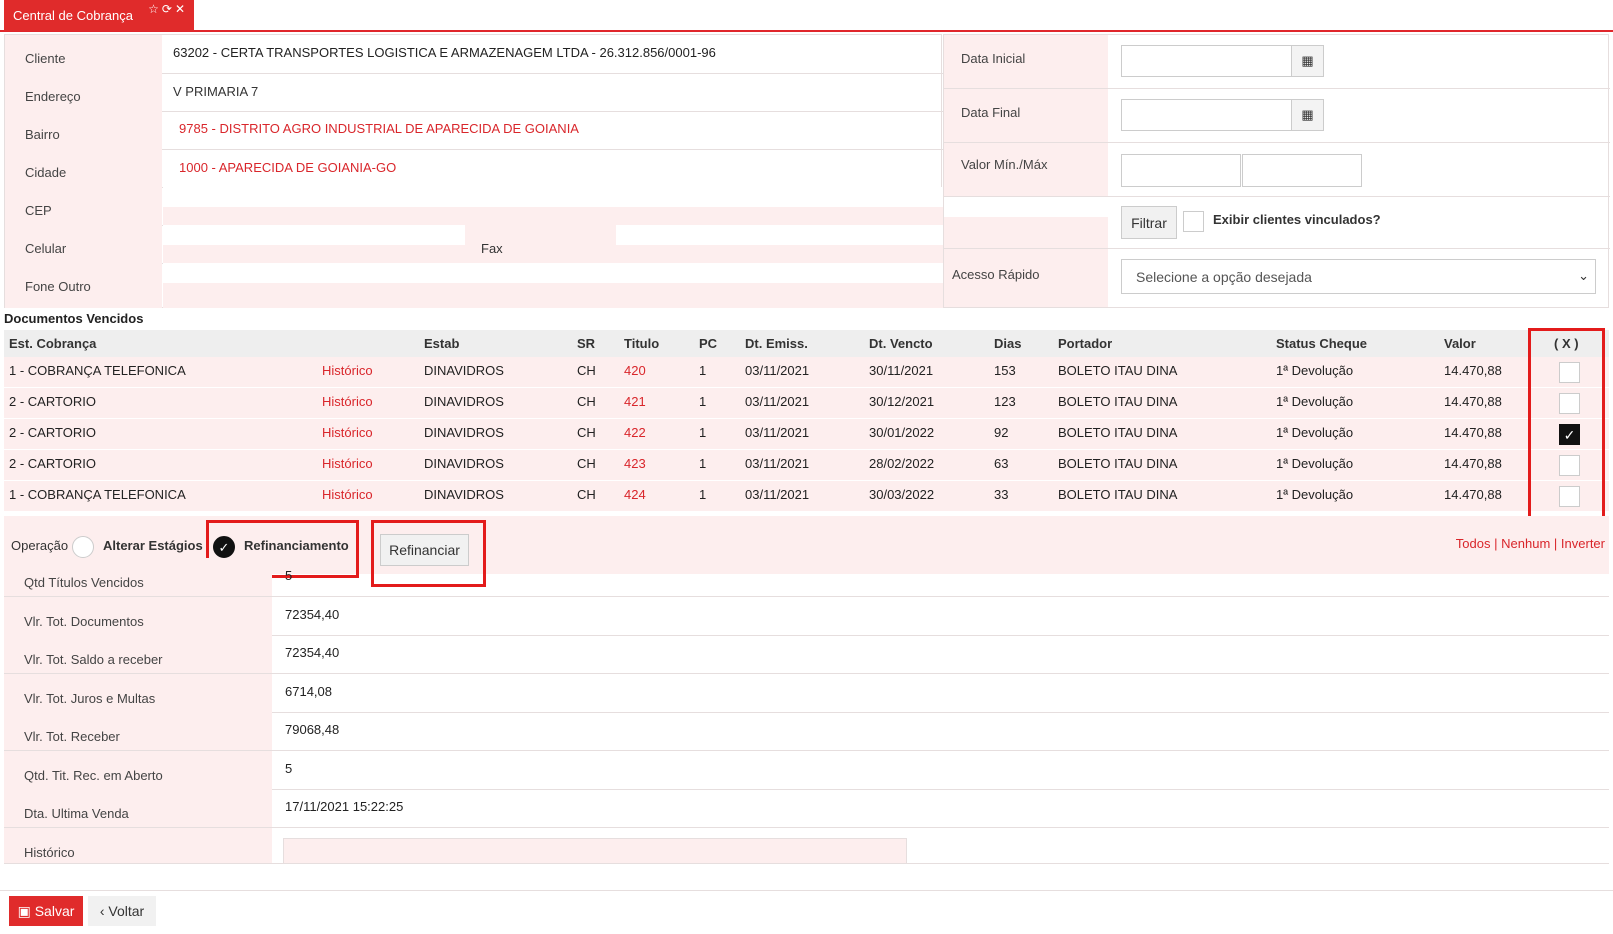 This screenshot has height=934, width=1613. What do you see at coordinates (901, 343) in the screenshot?
I see `col-dt-vencto: Dt. Vencto` at bounding box center [901, 343].